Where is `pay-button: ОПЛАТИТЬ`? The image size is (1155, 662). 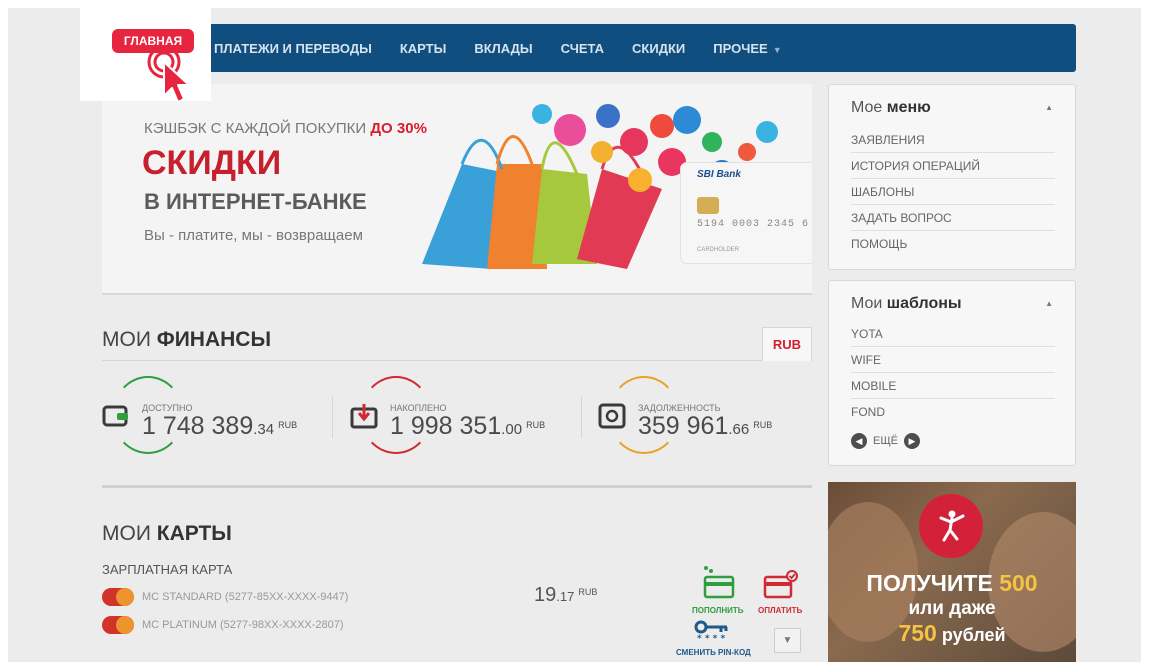
pay-button: ОПЛАТИТЬ is located at coordinates (780, 589).